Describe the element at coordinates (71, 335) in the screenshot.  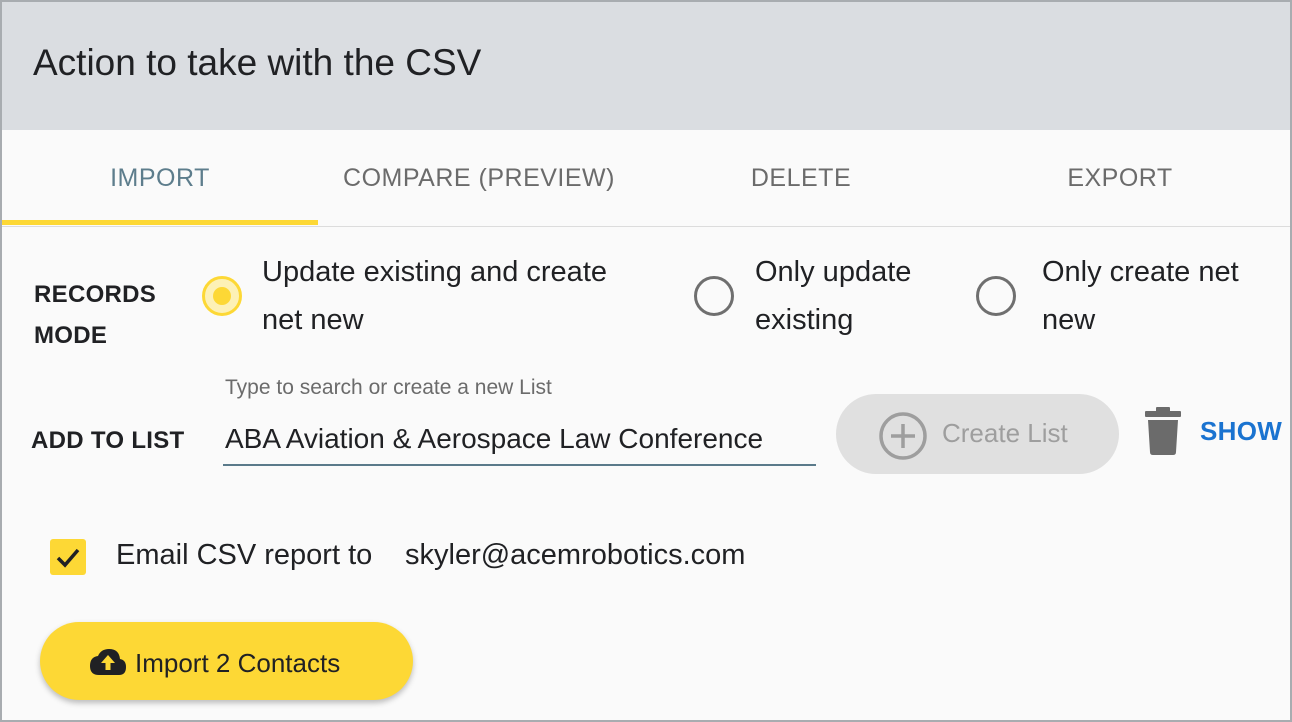
I see `records-mode-label-line2: MODE` at that location.